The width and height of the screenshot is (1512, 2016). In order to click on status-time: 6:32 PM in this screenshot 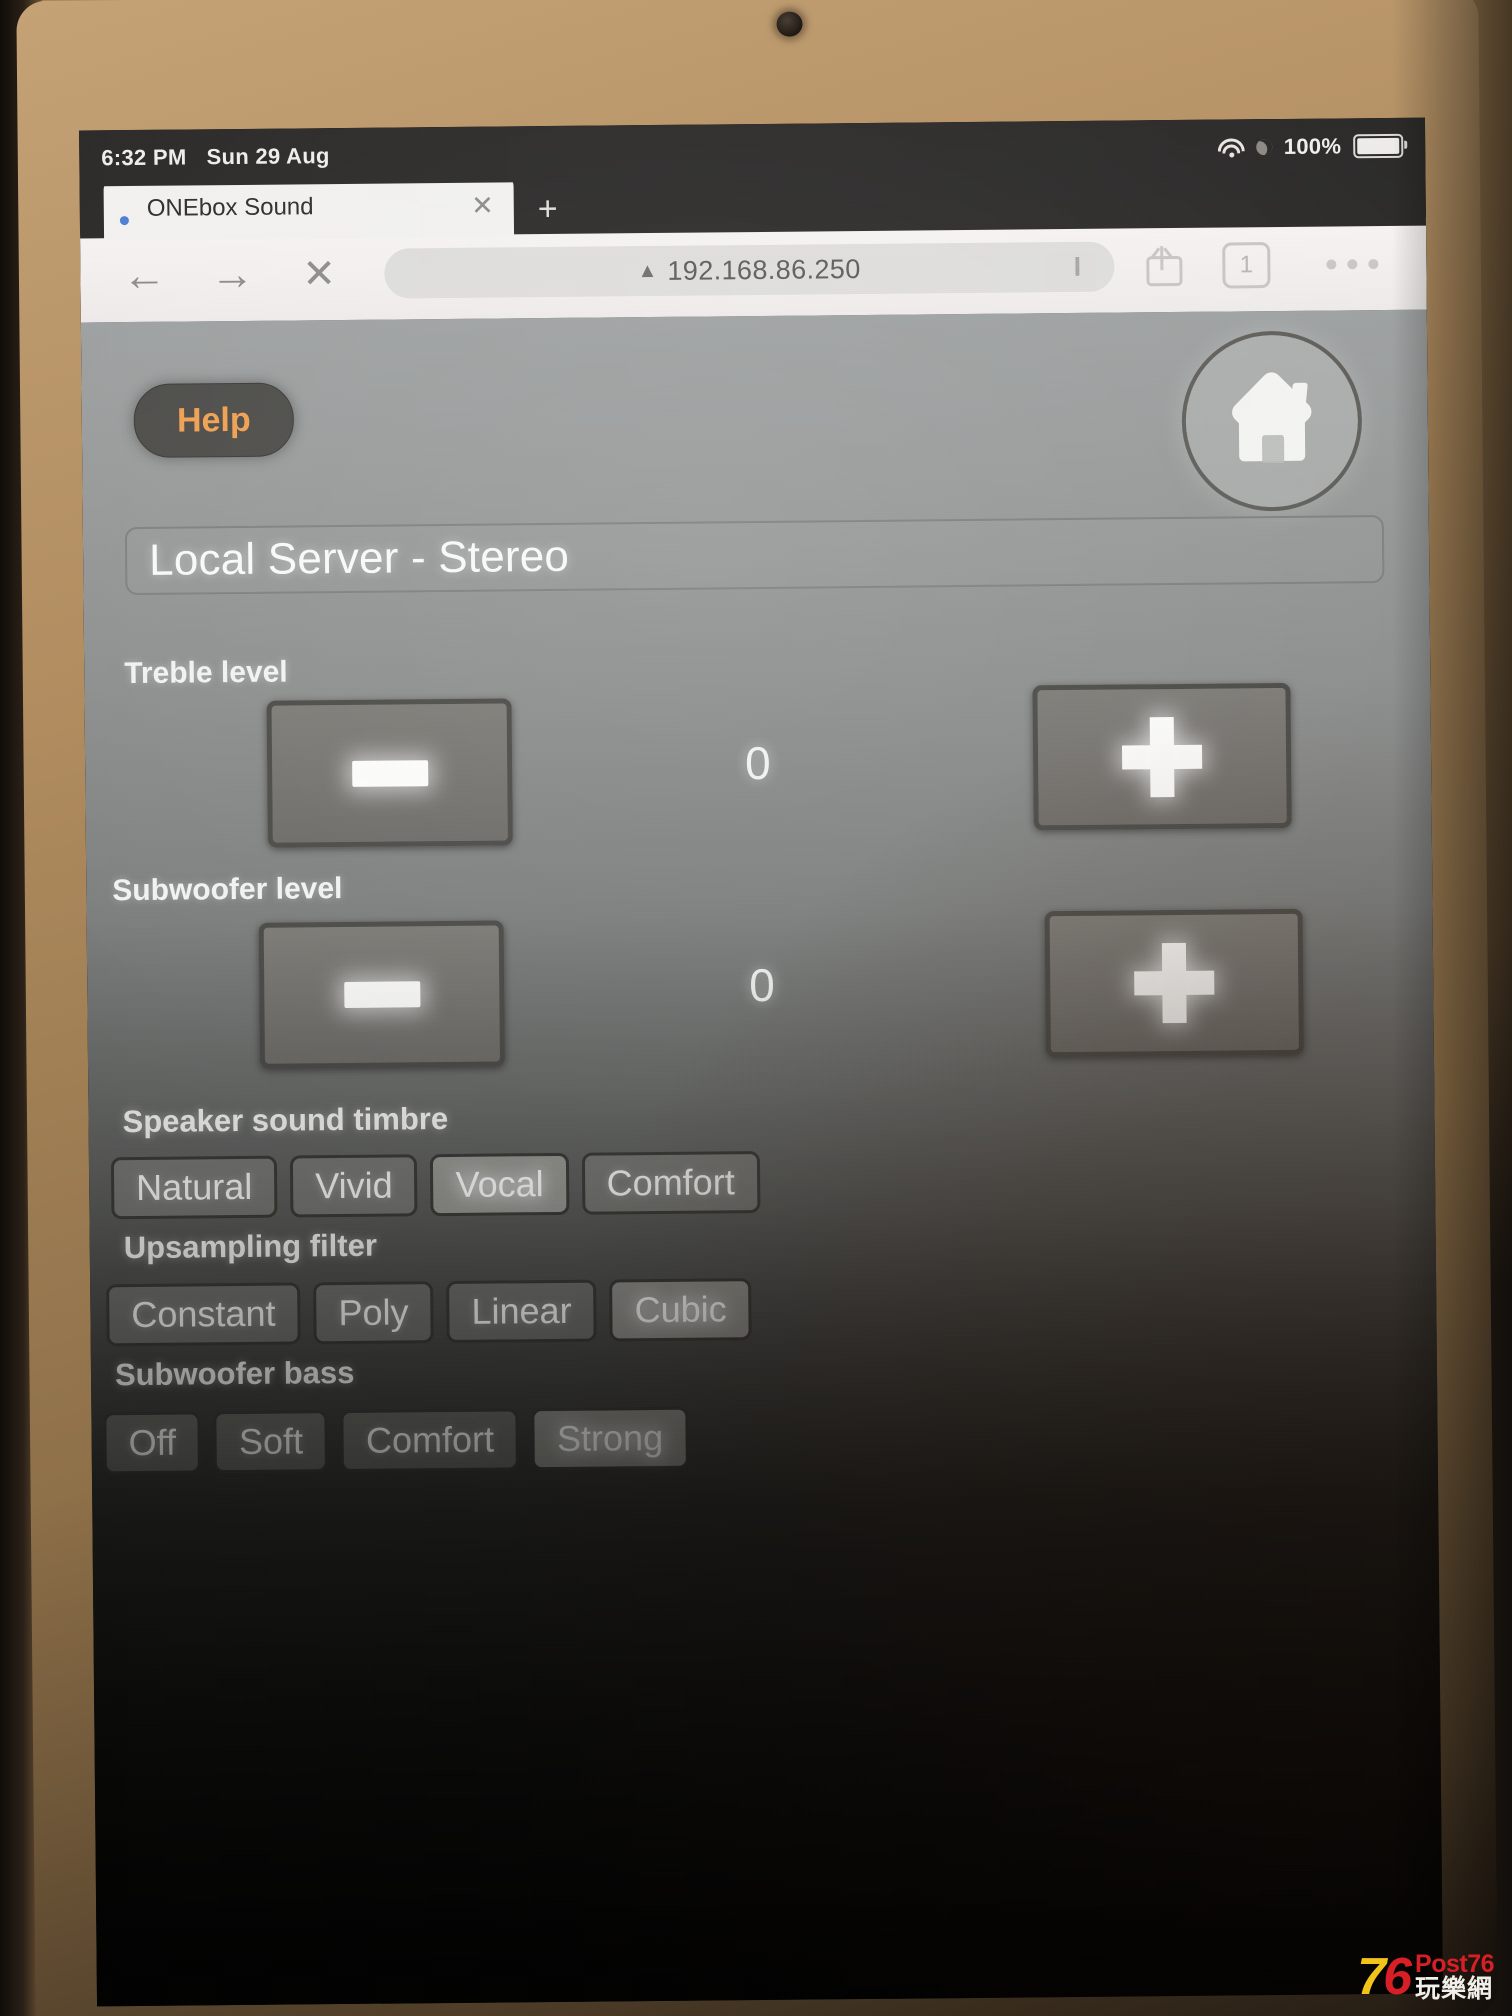, I will do `click(144, 157)`.